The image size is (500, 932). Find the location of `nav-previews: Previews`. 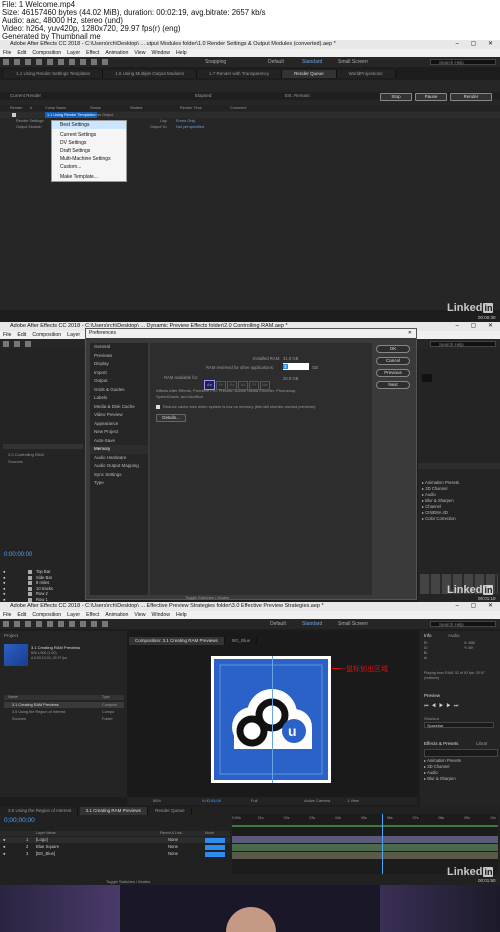

nav-previews: Previews is located at coordinates (119, 356).